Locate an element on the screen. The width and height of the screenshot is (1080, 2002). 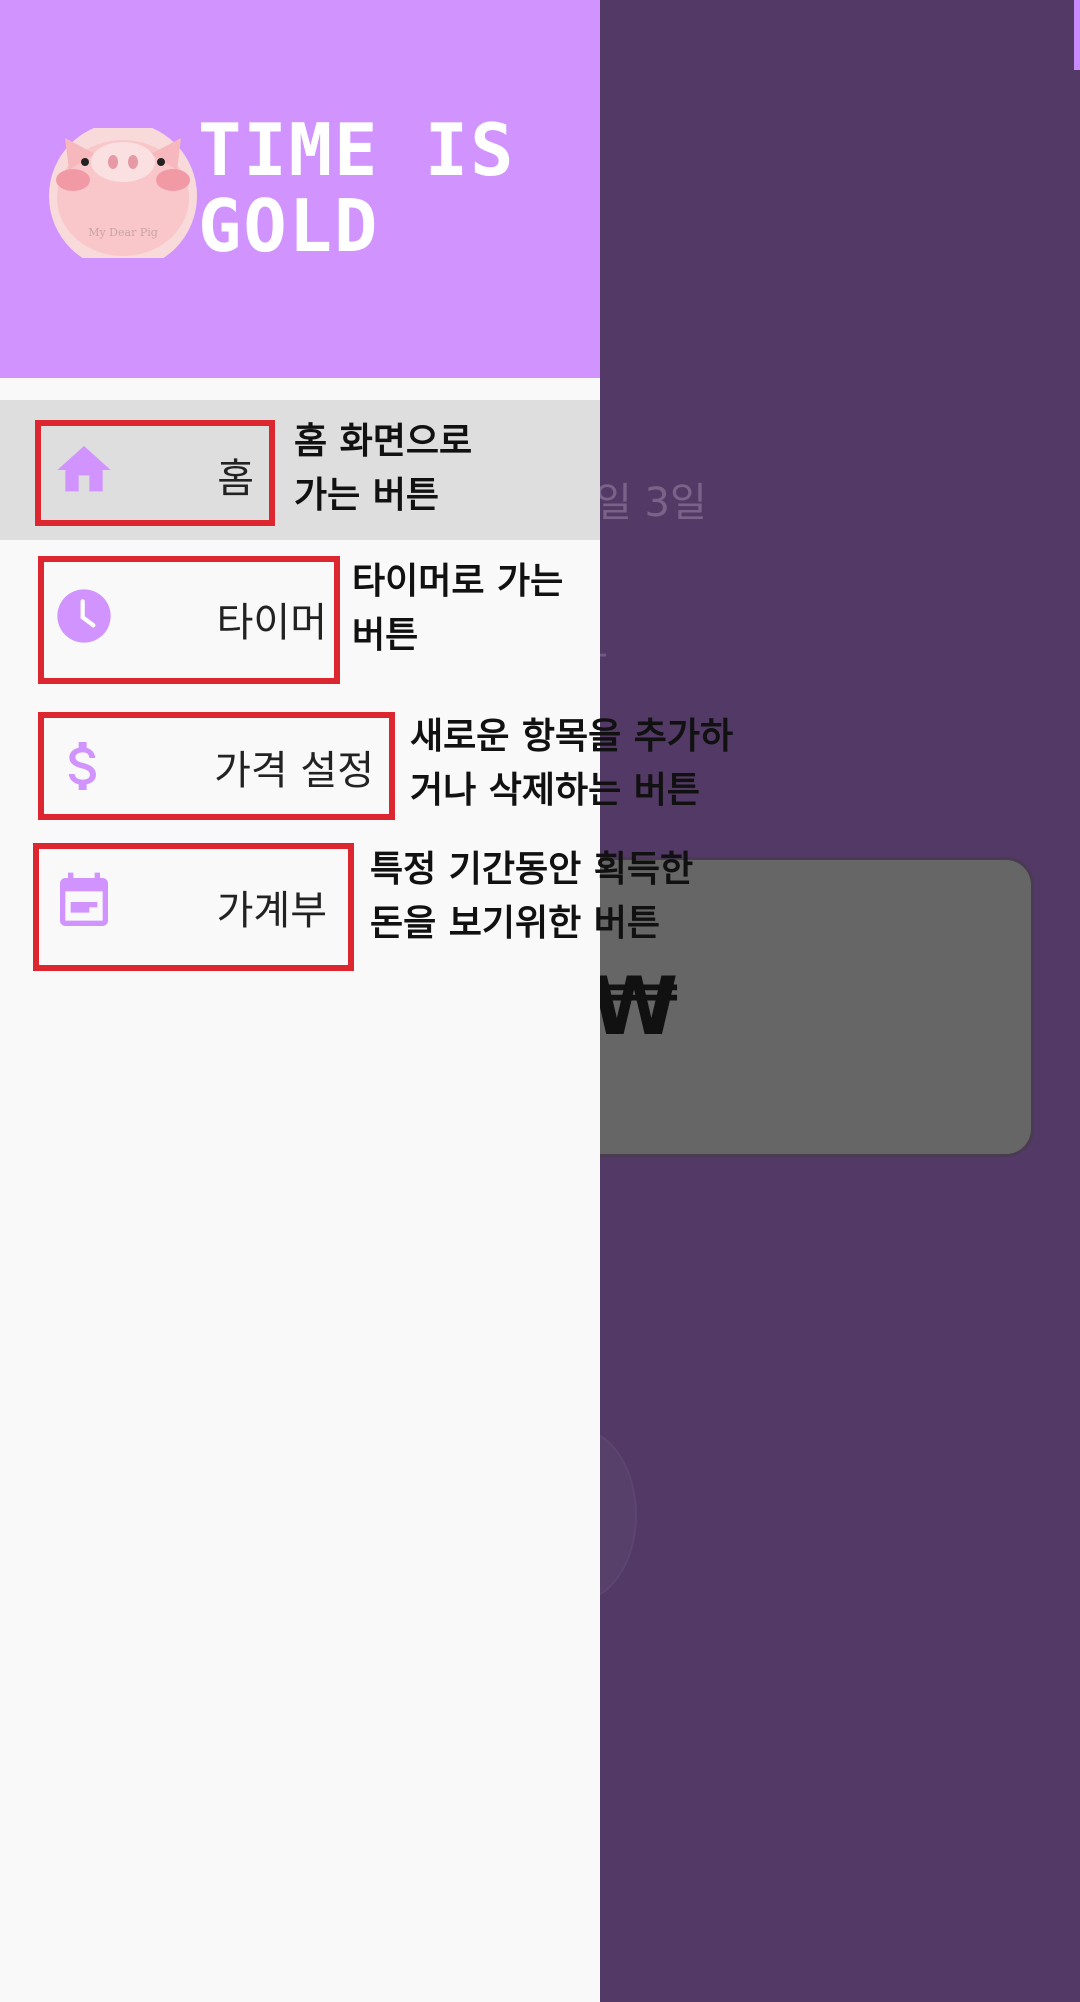
annotation-note-account-book: 특정 기간동안 획득한 돈을 보기위한 버튼 is located at coordinates (532, 896).